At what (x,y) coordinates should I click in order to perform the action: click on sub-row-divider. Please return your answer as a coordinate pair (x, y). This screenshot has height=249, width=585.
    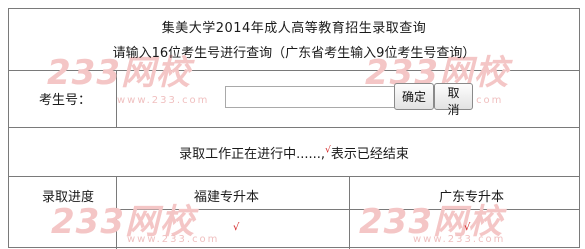
    Looking at the image, I should click on (347, 209).